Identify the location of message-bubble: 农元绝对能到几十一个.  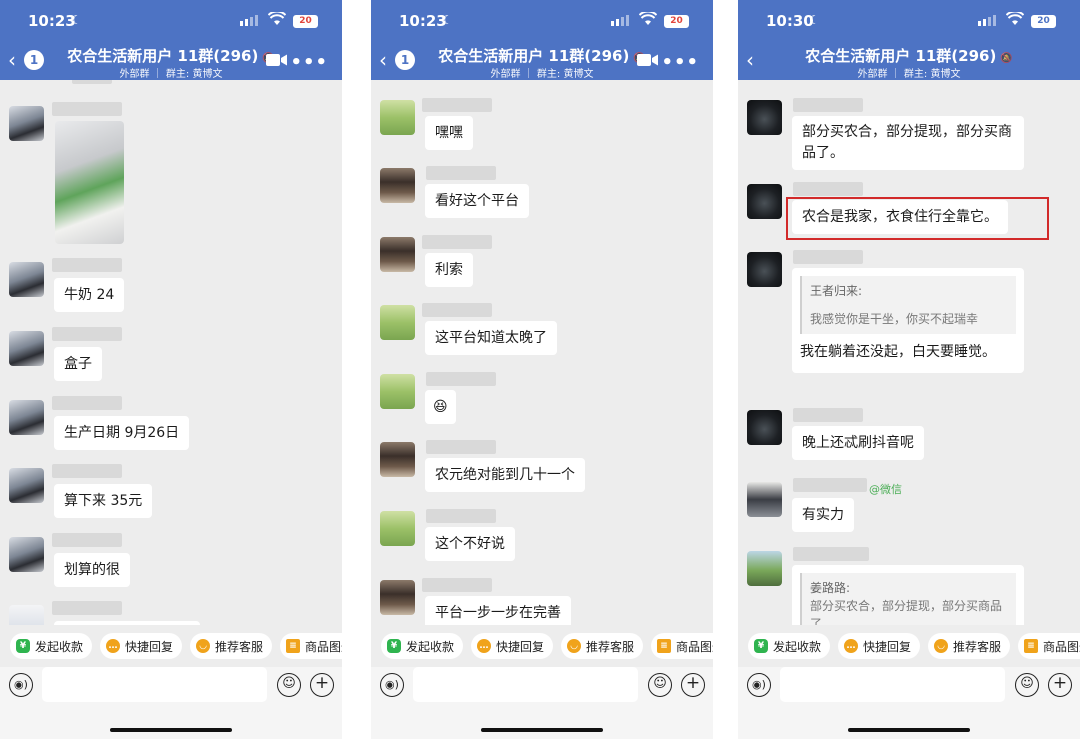
(505, 475).